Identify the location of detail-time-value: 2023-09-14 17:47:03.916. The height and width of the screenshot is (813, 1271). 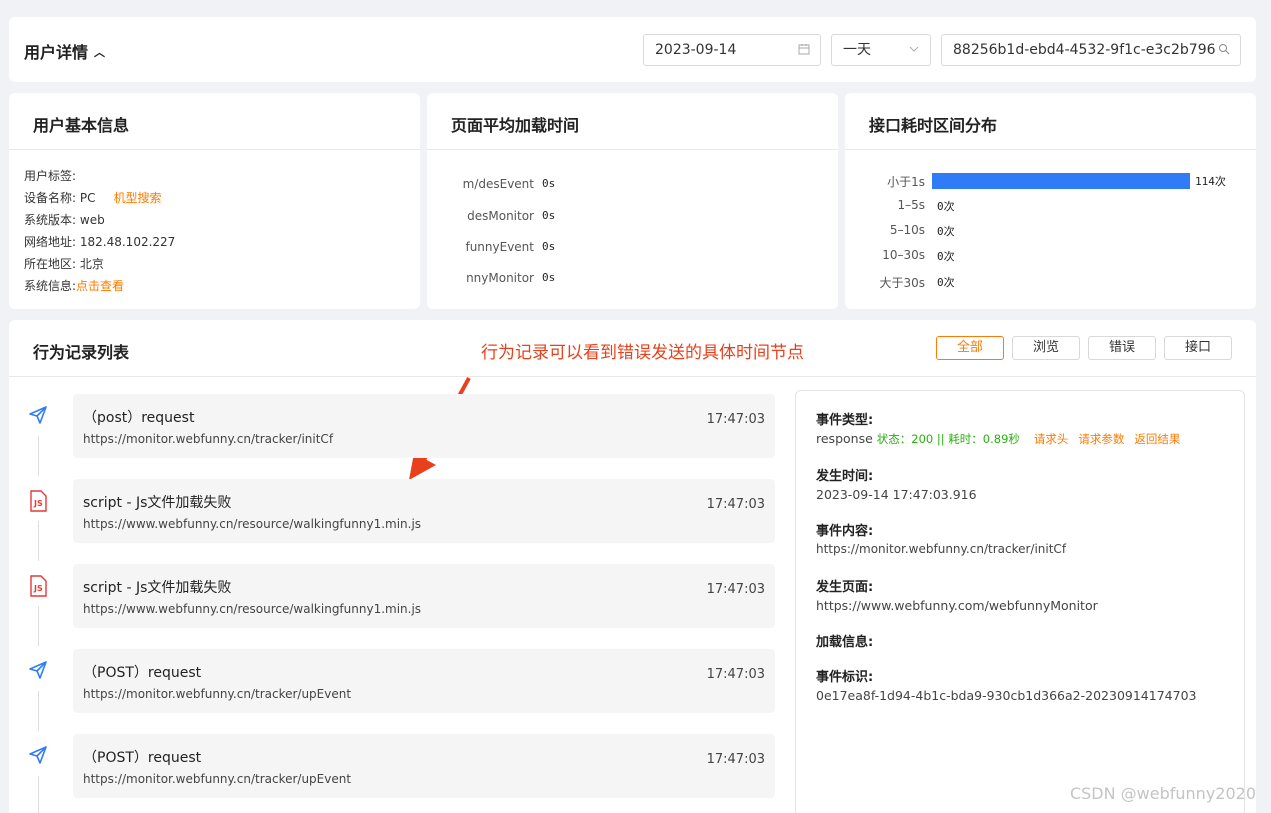
(896, 494).